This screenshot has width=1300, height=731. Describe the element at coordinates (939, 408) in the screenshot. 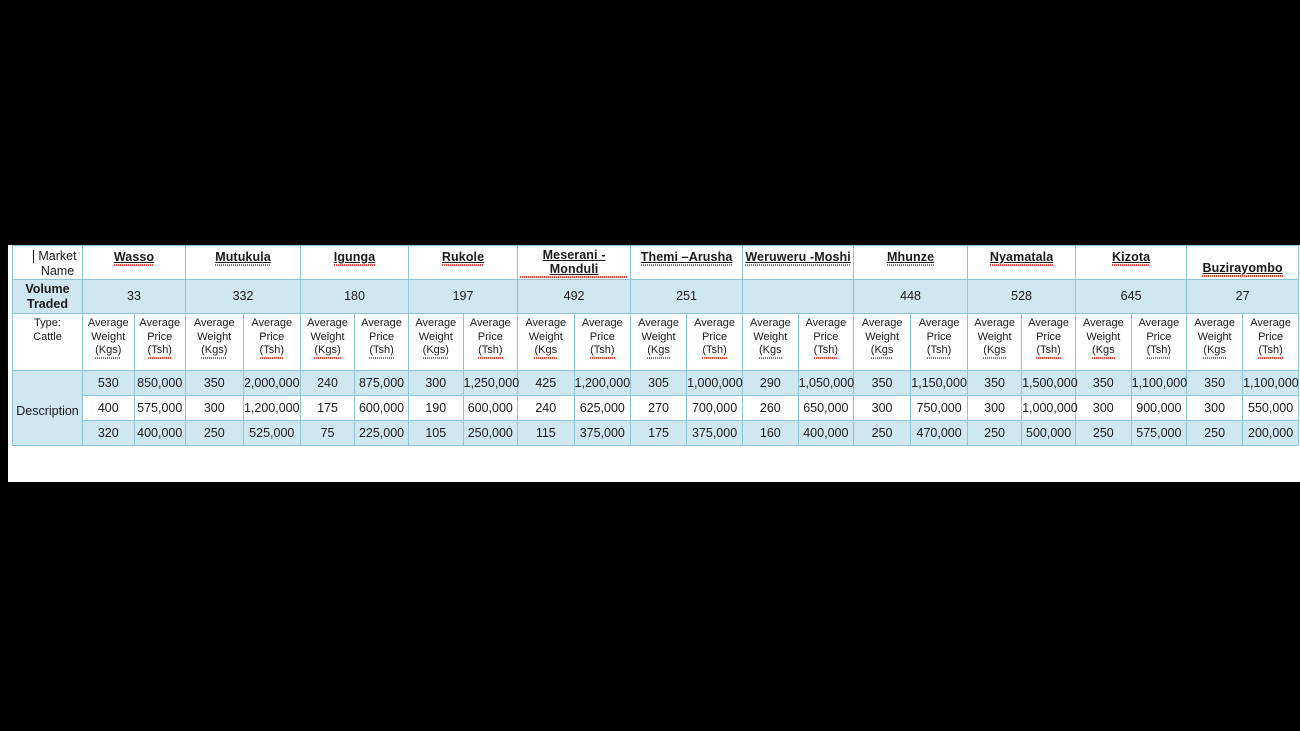

I see `cell-average-price: 750,000` at that location.